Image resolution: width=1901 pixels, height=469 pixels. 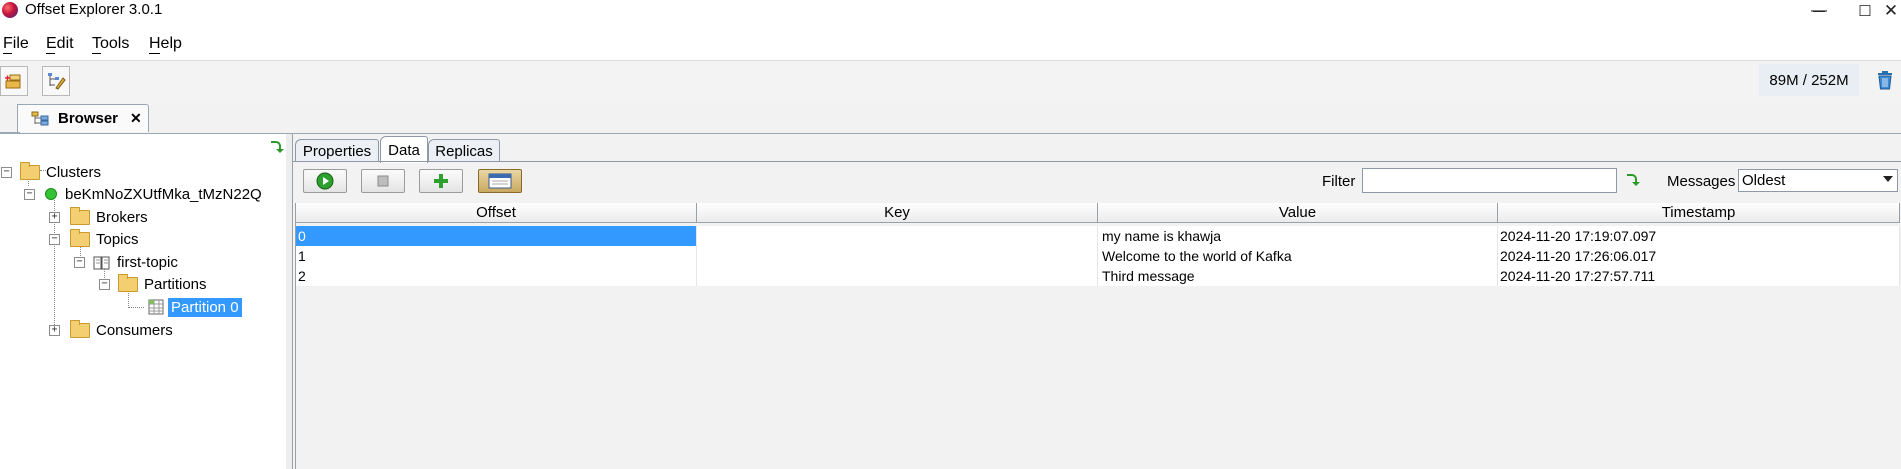 I want to click on menu-tools-mnemonic, so click(x=96, y=53).